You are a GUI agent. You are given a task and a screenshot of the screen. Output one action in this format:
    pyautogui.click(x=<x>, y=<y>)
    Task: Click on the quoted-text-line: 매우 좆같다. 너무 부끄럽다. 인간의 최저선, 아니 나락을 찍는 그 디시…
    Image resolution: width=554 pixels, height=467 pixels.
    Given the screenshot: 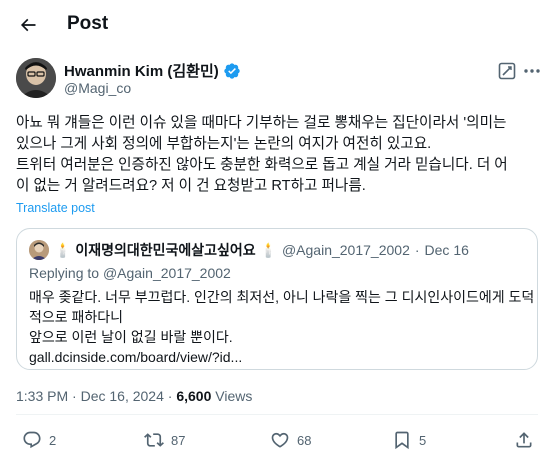 What is the action you would take?
    pyautogui.click(x=282, y=297)
    